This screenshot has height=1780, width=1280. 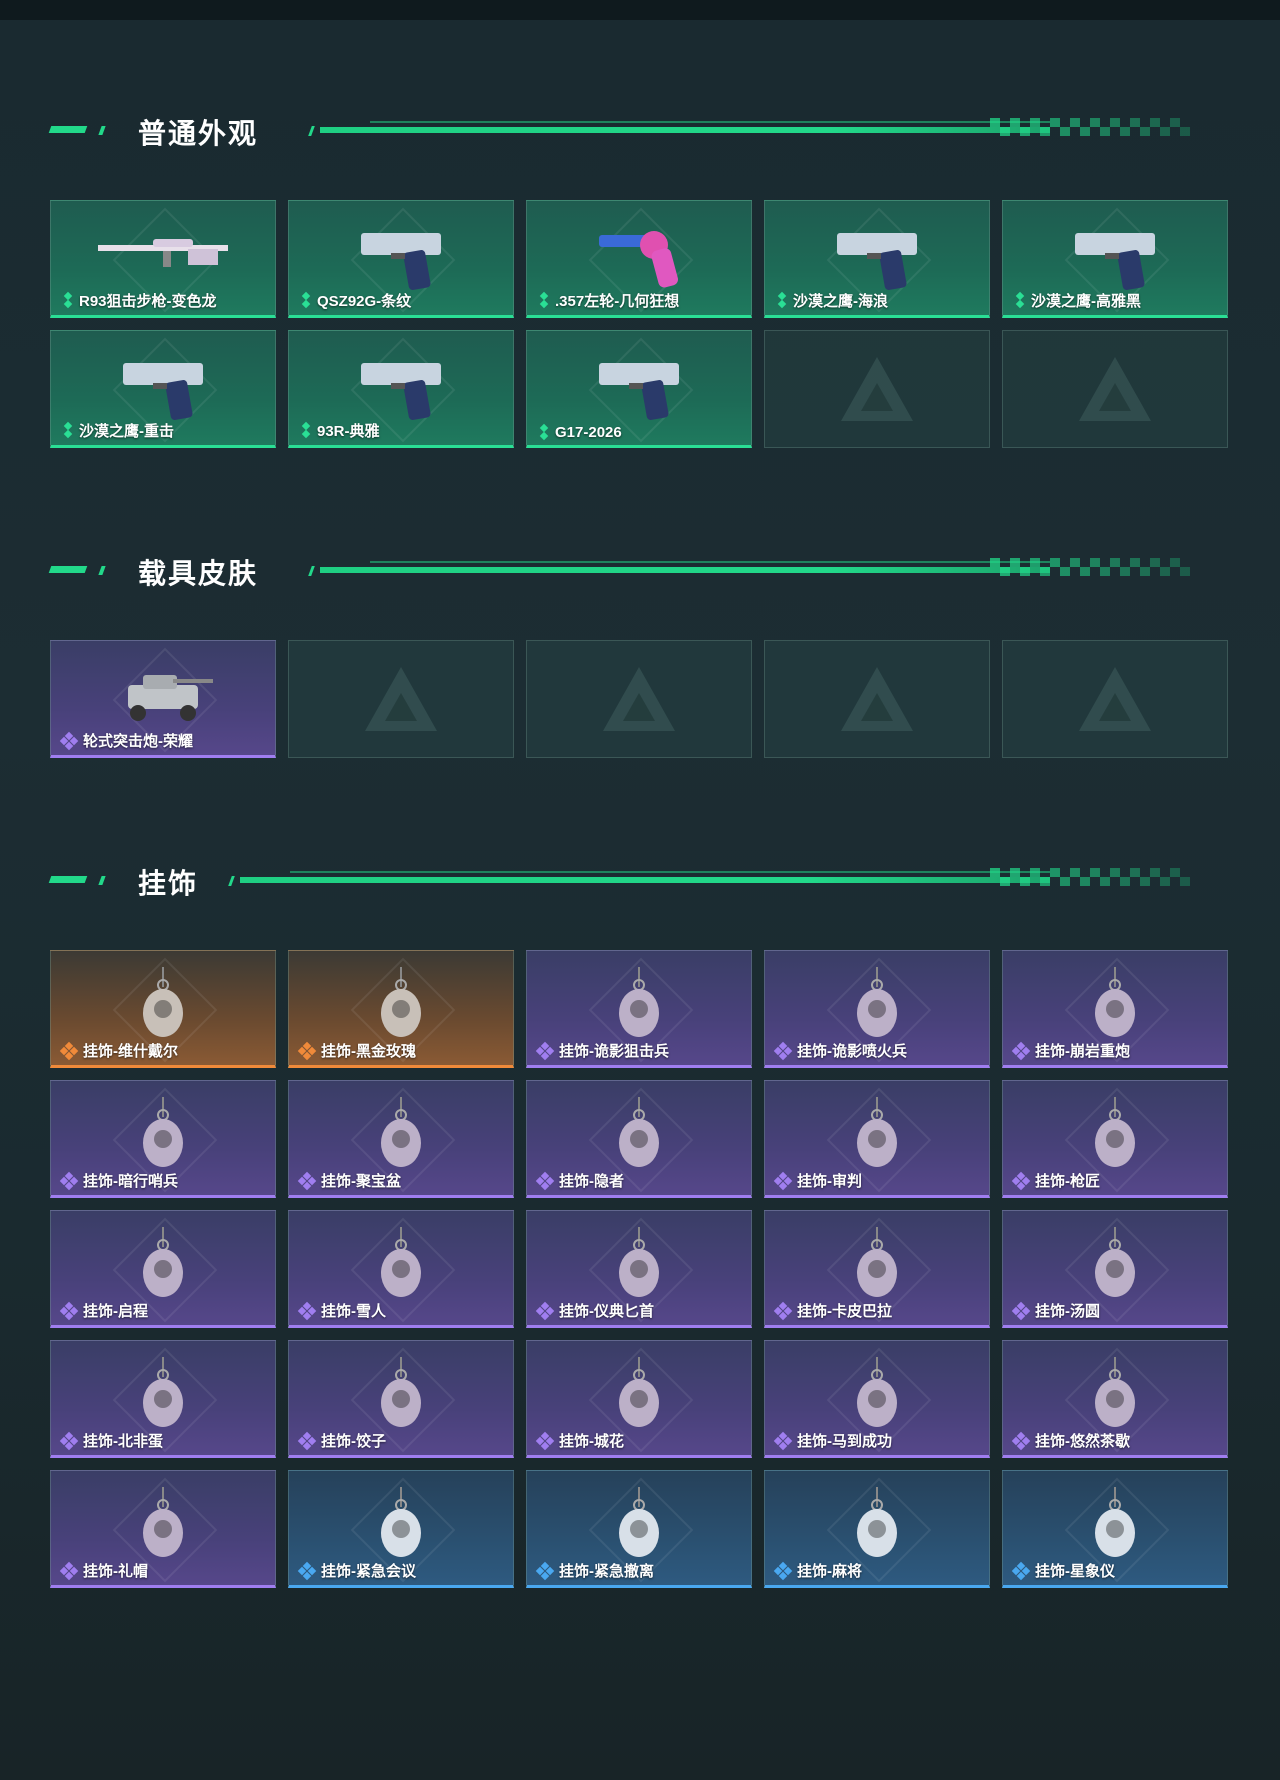 What do you see at coordinates (1115, 1009) in the screenshot?
I see `item-card: 挂饰-崩岩重炮` at bounding box center [1115, 1009].